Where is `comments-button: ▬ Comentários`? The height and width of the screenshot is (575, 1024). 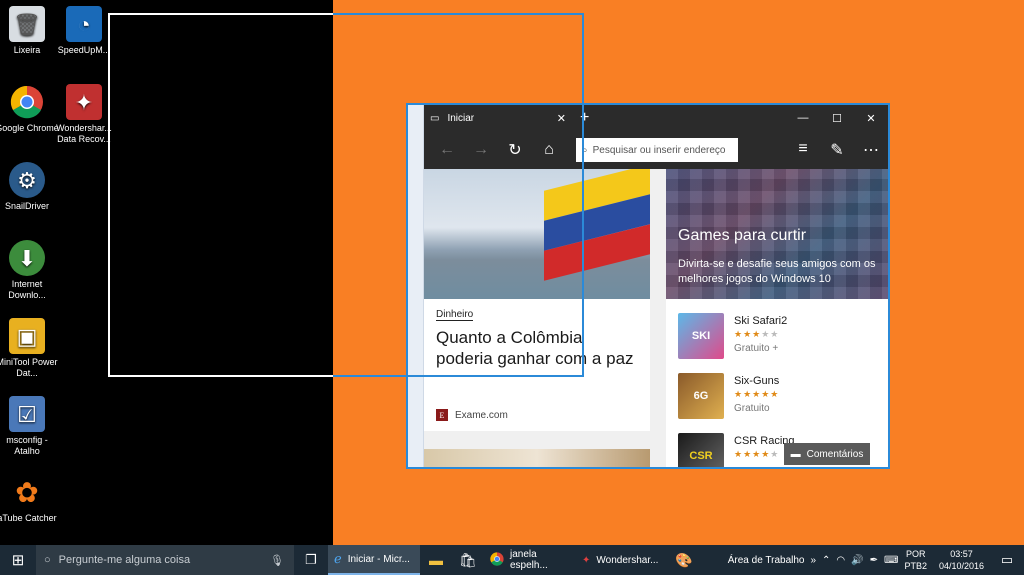
comments-button: ▬ Comentários is located at coordinates (827, 454).